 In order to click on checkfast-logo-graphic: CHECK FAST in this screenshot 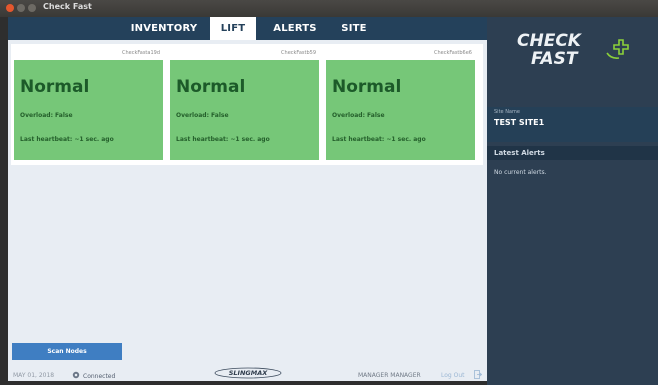, I will do `click(573, 50)`.